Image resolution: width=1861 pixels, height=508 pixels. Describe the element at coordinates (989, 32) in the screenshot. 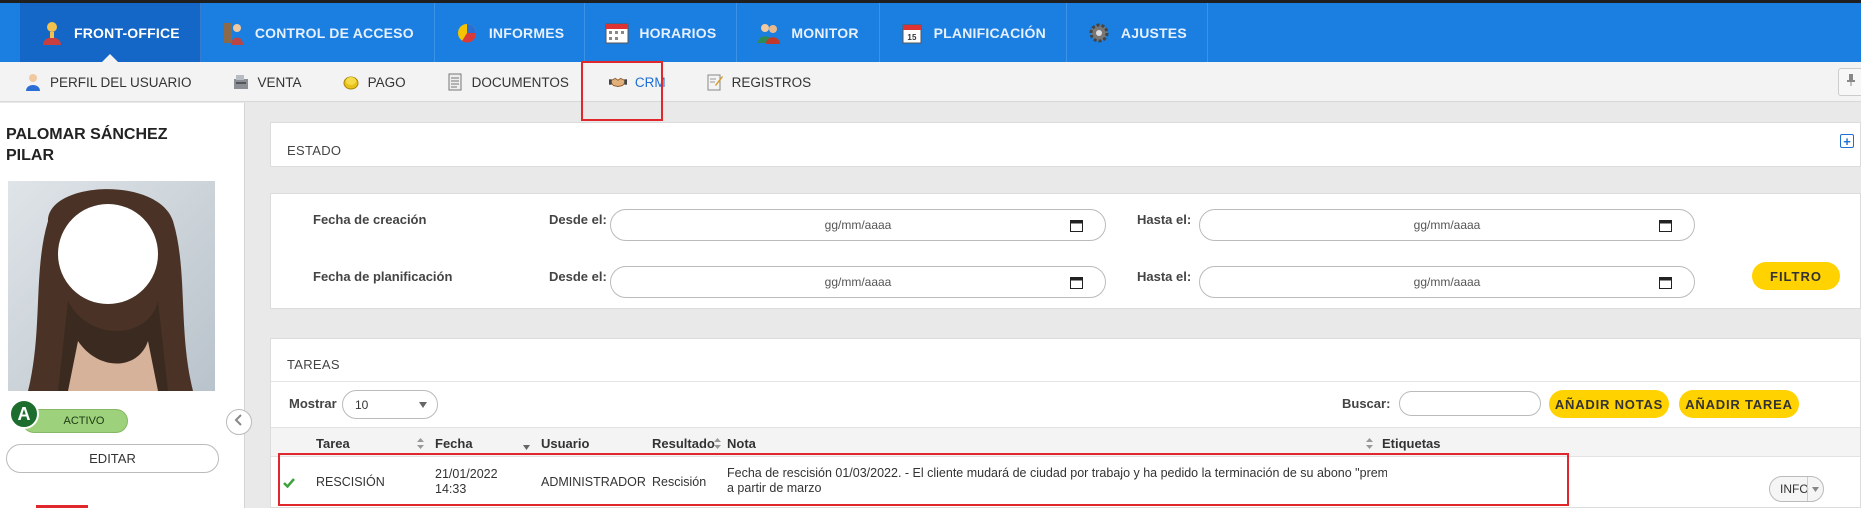

I see `nav-planificacion-label: PLANIFICACIÓN` at that location.